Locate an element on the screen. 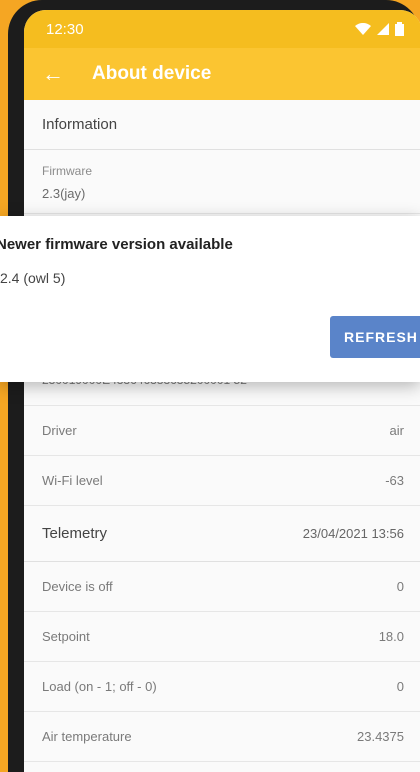 Image resolution: width=420 pixels, height=772 pixels. driver-value: air is located at coordinates (396, 430).